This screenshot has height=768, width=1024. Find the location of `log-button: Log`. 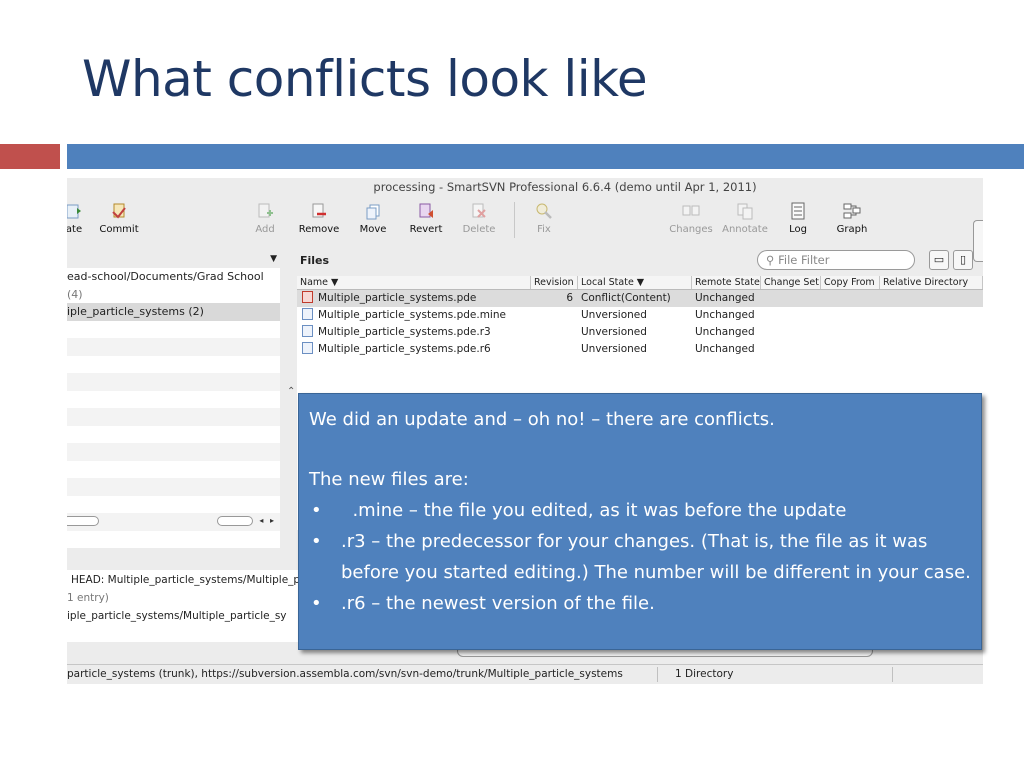

log-button: Log is located at coordinates (798, 218).